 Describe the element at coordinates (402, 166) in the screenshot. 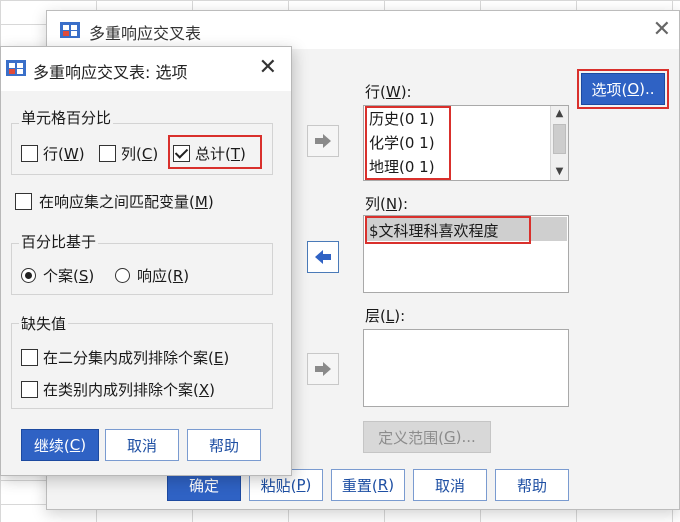

I see `rows-item: 地理(0 1)` at that location.